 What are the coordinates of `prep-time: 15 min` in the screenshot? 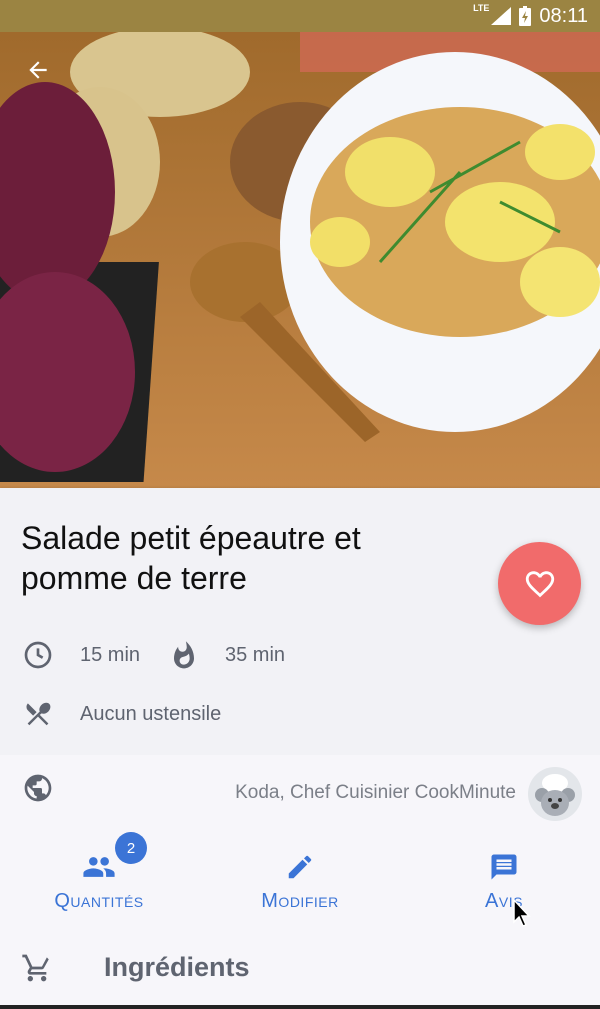 It's located at (80, 655).